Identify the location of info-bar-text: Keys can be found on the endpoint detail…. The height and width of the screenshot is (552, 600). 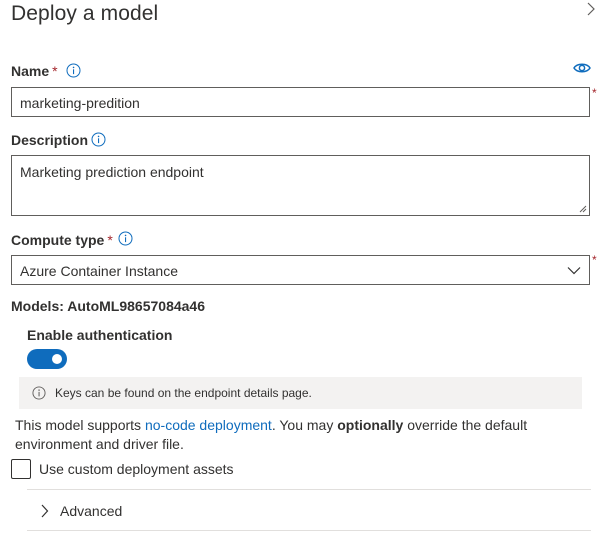
(183, 393).